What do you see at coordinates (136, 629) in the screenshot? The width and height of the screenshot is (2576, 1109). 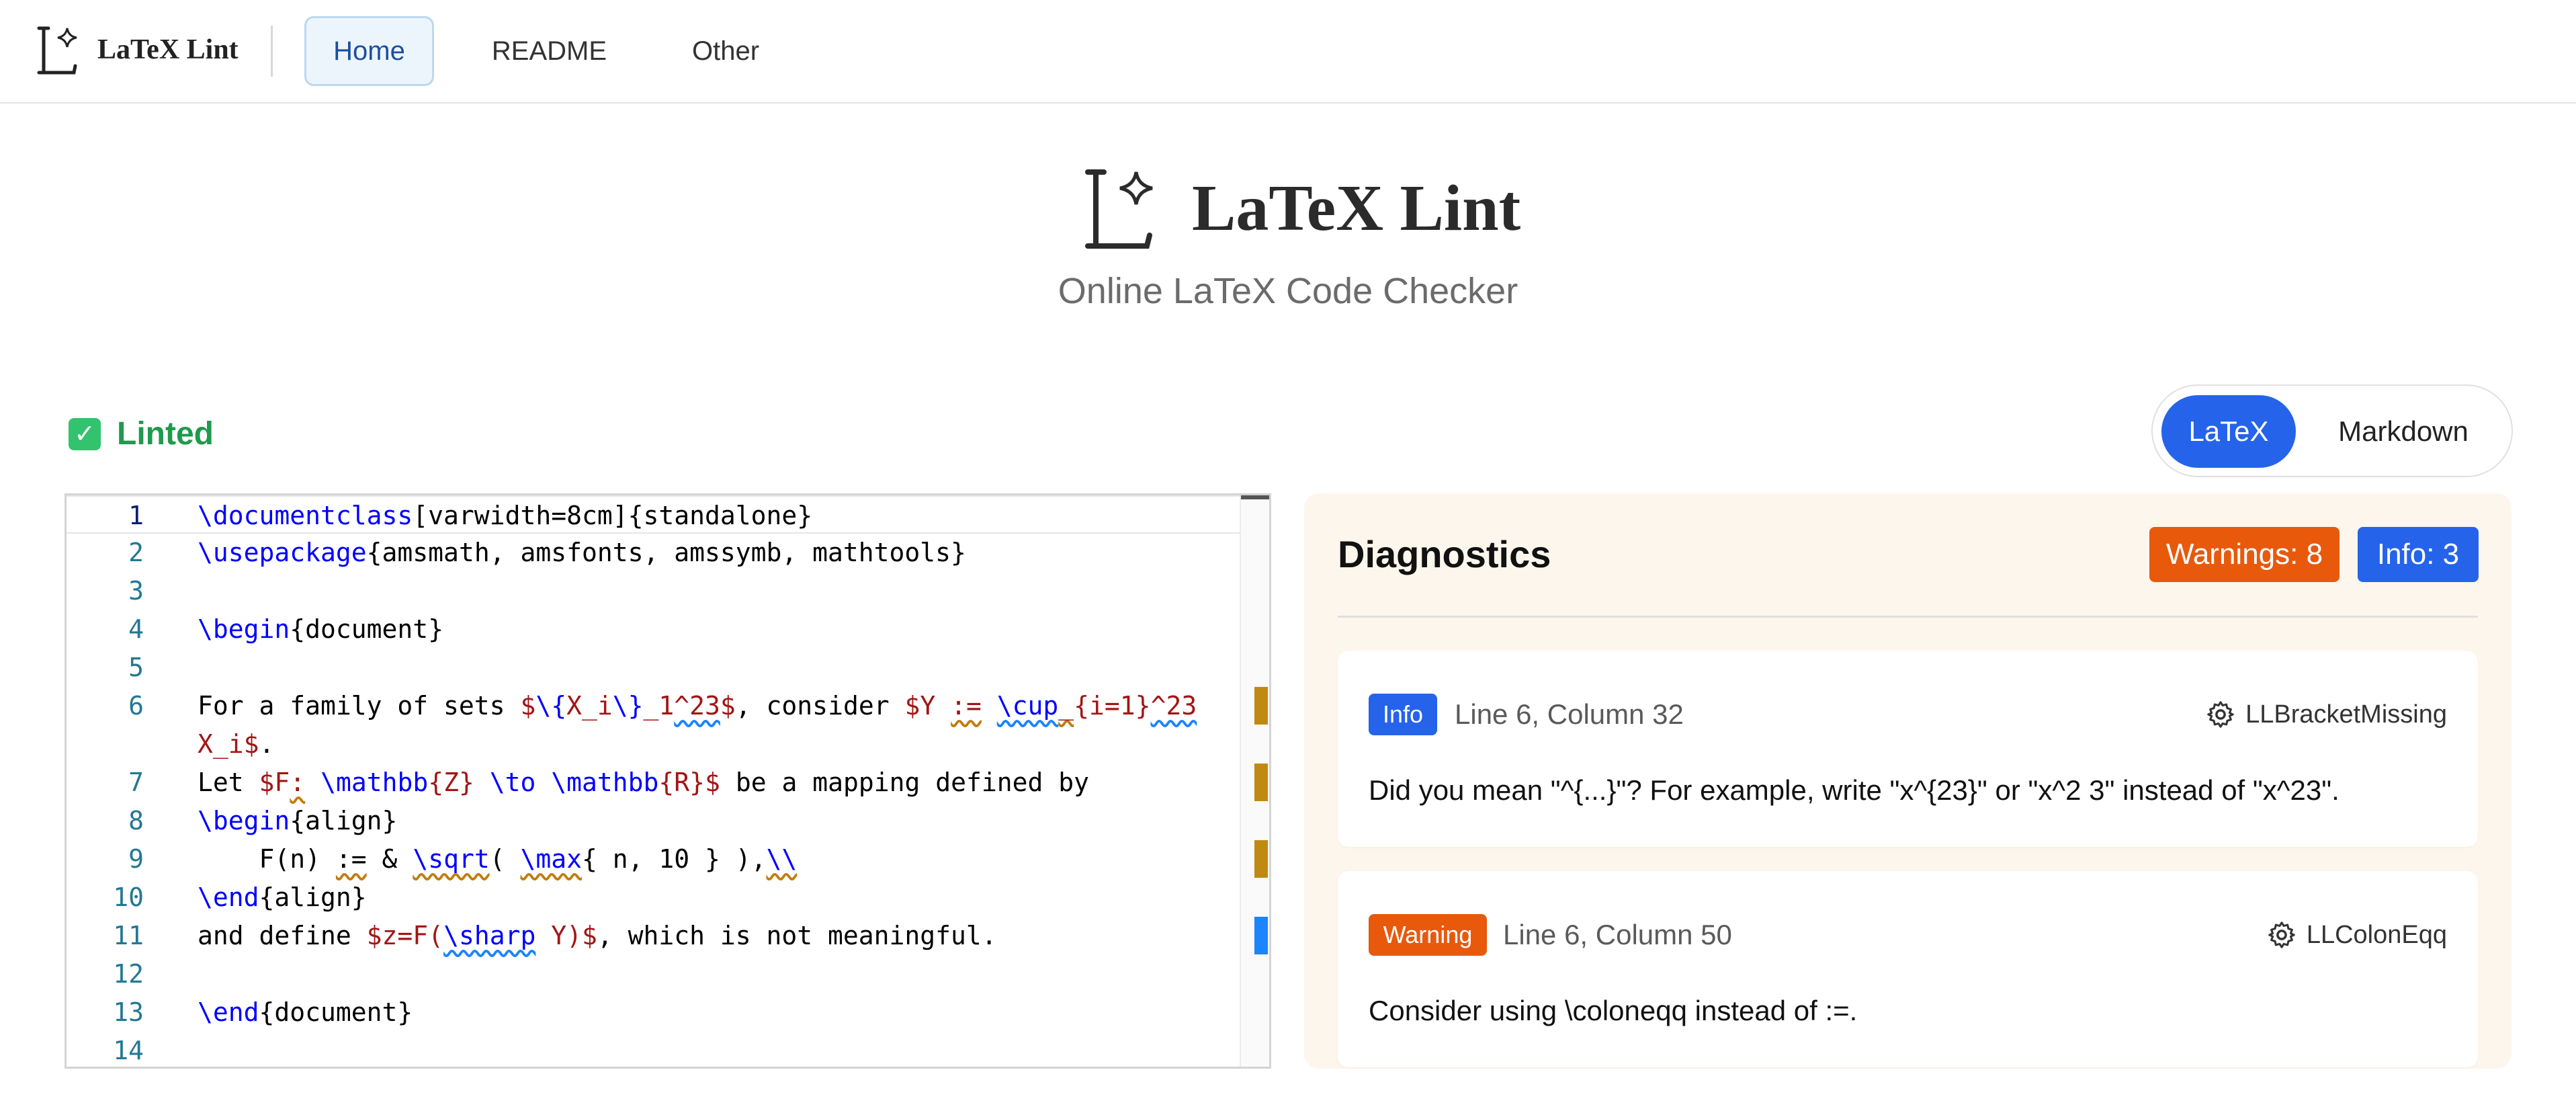 I see `line-number: 4` at bounding box center [136, 629].